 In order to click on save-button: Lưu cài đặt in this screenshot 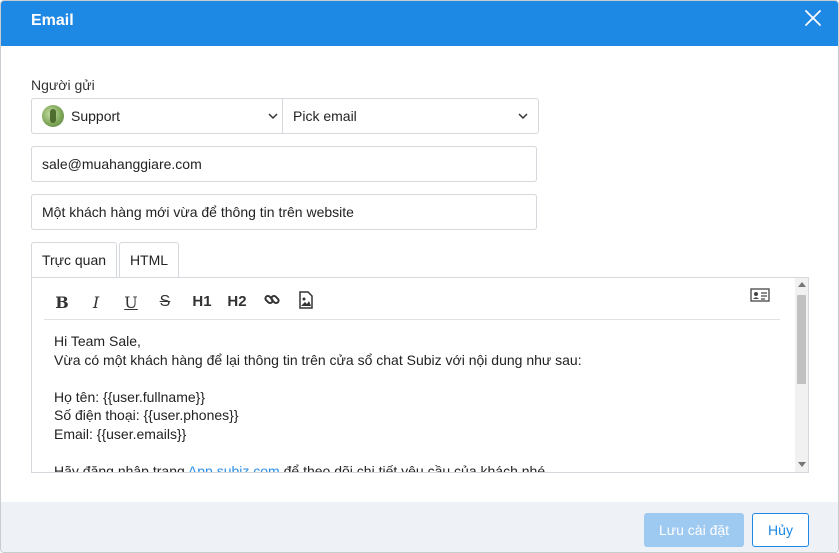, I will do `click(694, 530)`.